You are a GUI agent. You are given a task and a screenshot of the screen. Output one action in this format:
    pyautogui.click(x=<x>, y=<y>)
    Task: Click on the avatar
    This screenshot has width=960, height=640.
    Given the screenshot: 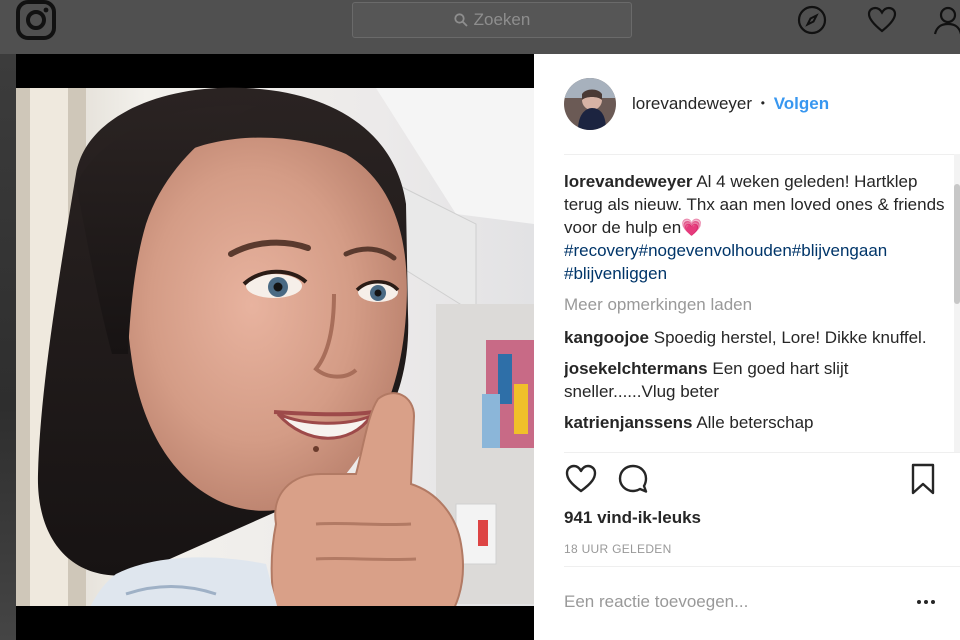 What is the action you would take?
    pyautogui.click(x=590, y=104)
    